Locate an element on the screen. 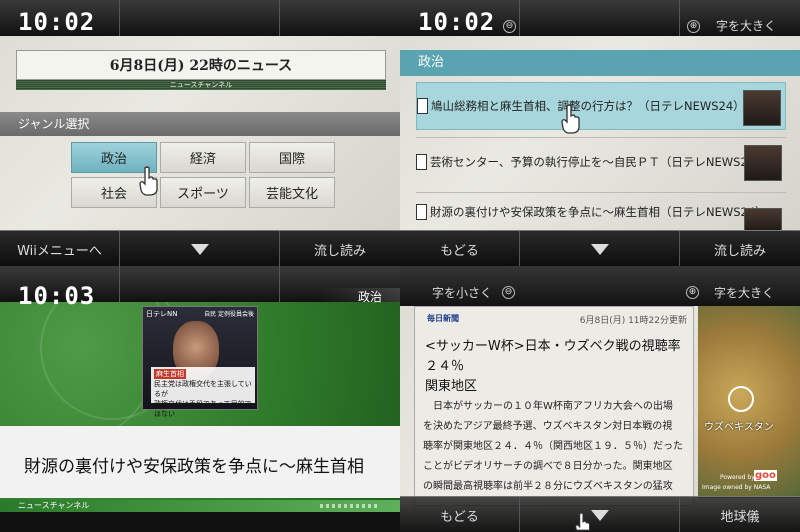 The height and width of the screenshot is (532, 800). globe-button: 地球儀 is located at coordinates (740, 514).